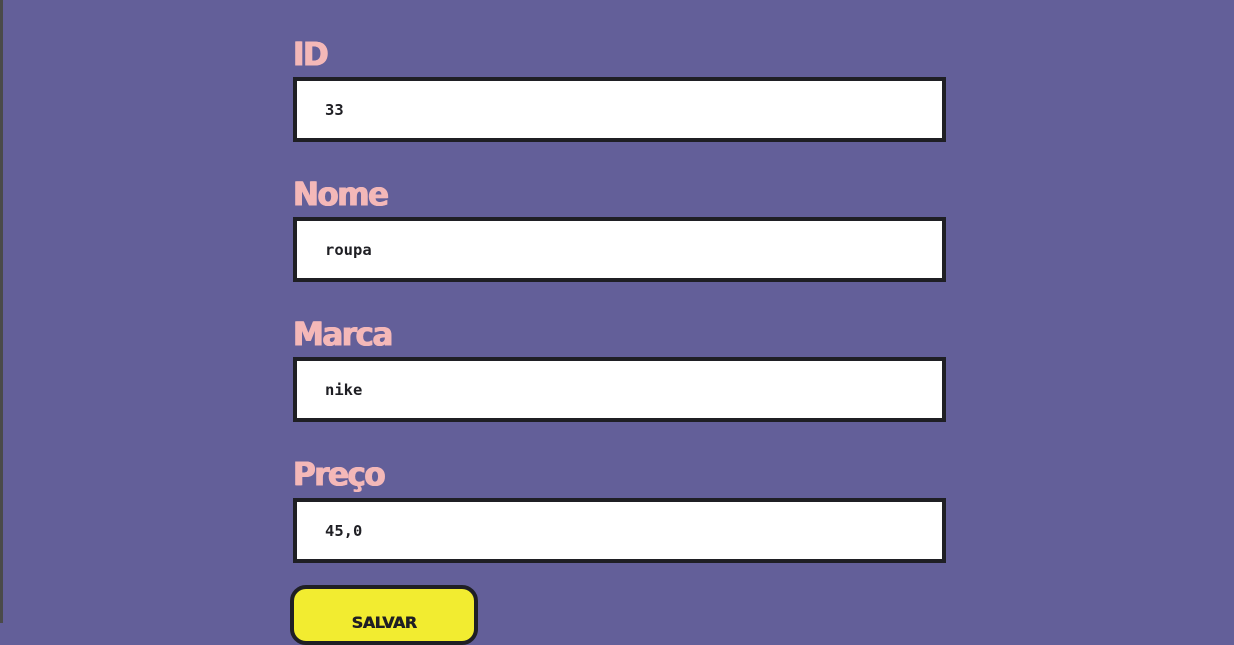 The image size is (1234, 645). Describe the element at coordinates (339, 474) in the screenshot. I see `preco-label: Preço` at that location.